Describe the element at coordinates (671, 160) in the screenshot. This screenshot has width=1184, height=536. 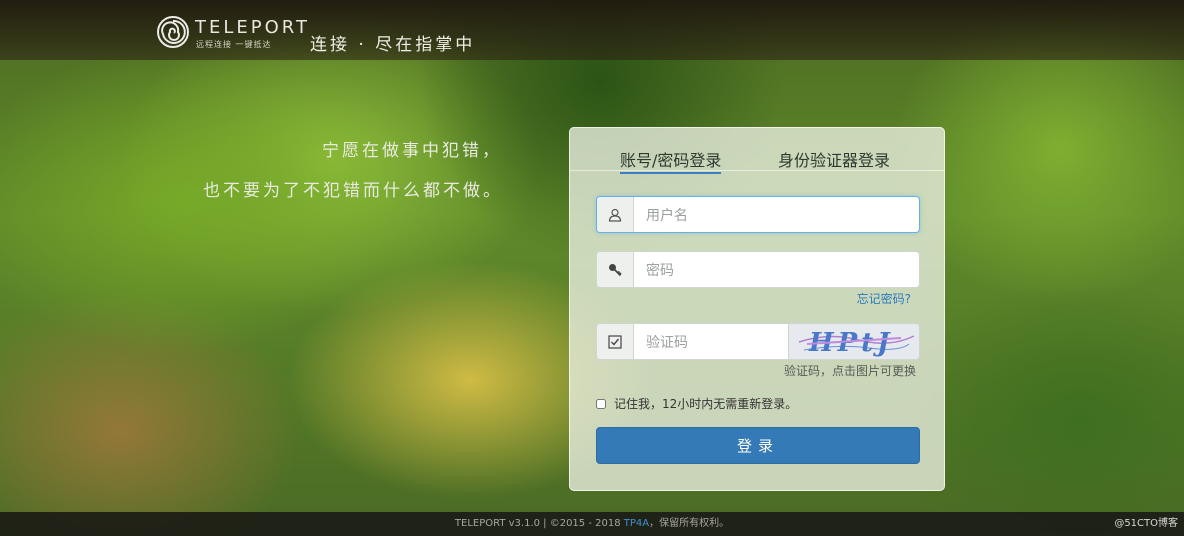
I see `tab-password-login: 账号/密码登录` at that location.